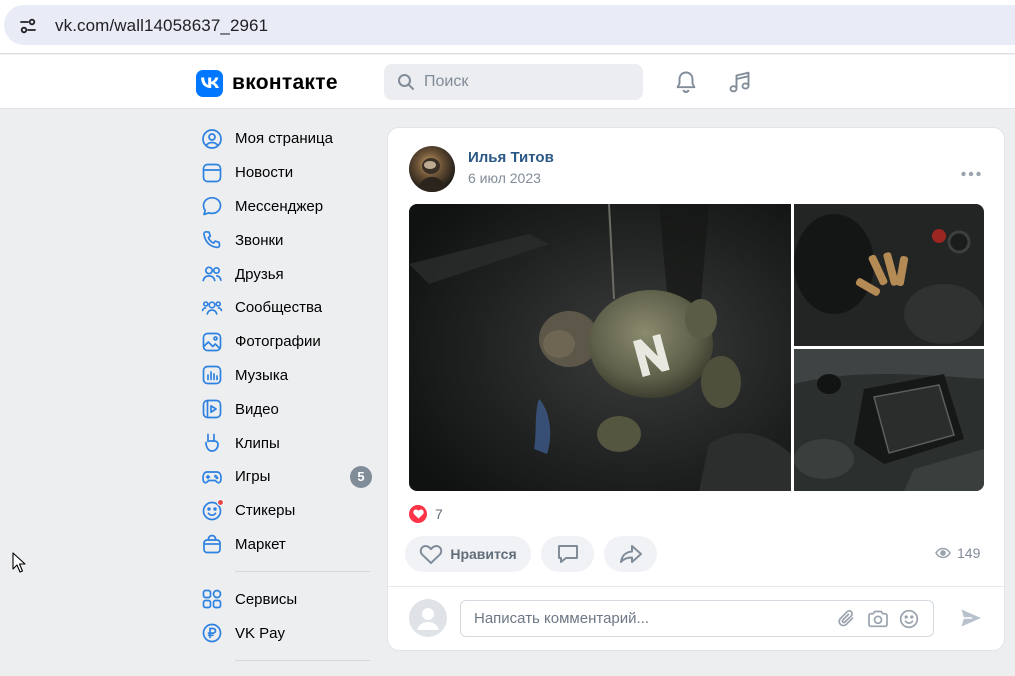  Describe the element at coordinates (212, 308) in the screenshot. I see `communities-icon` at that location.